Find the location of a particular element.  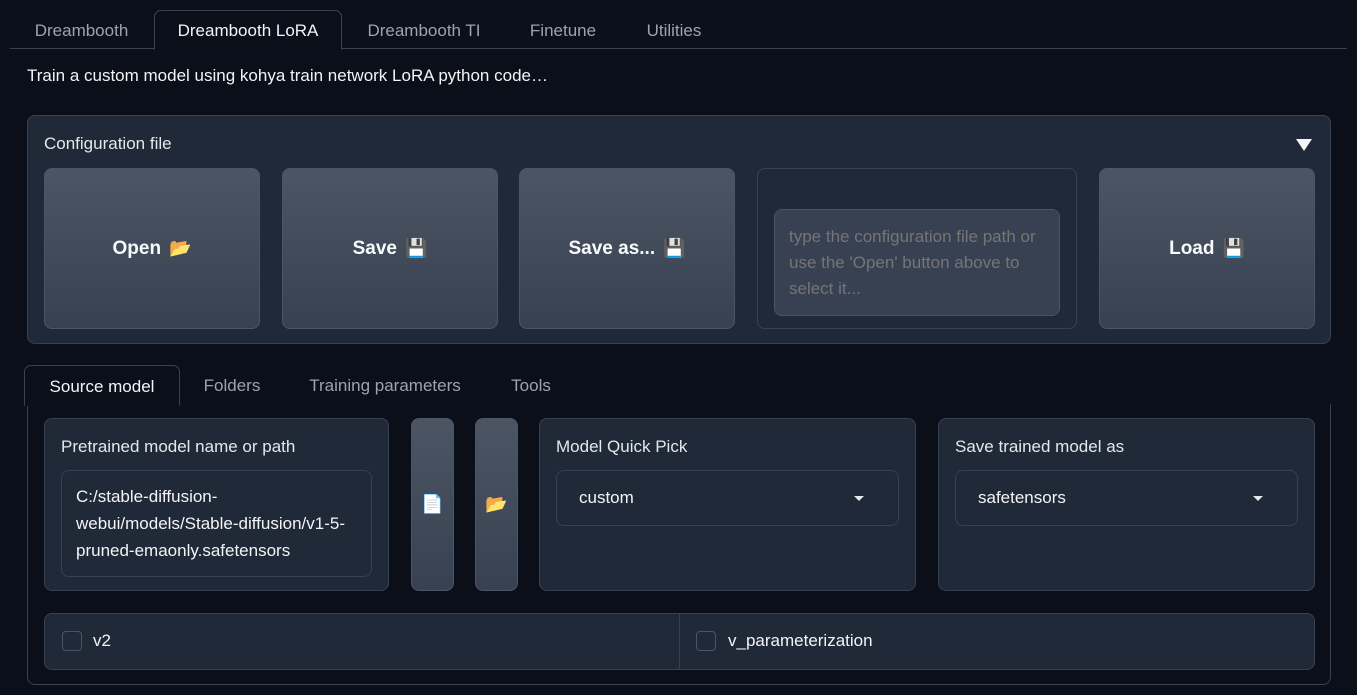

v2-label: v2 is located at coordinates (102, 641).